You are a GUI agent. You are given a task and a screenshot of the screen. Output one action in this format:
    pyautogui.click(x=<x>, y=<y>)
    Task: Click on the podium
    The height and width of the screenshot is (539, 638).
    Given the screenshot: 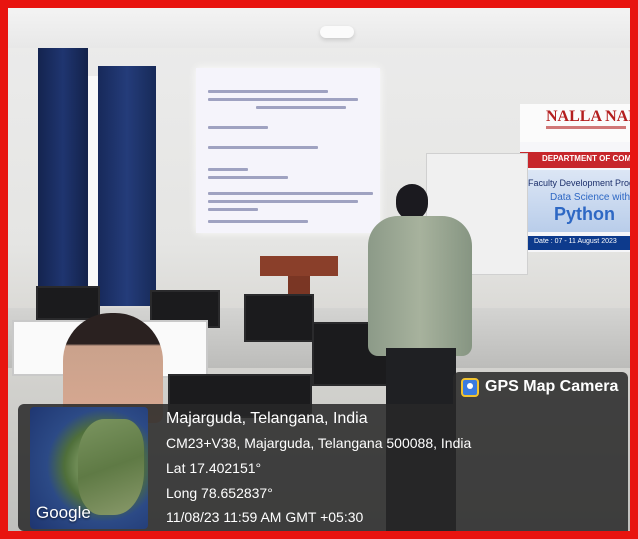 What is the action you would take?
    pyautogui.click(x=299, y=266)
    